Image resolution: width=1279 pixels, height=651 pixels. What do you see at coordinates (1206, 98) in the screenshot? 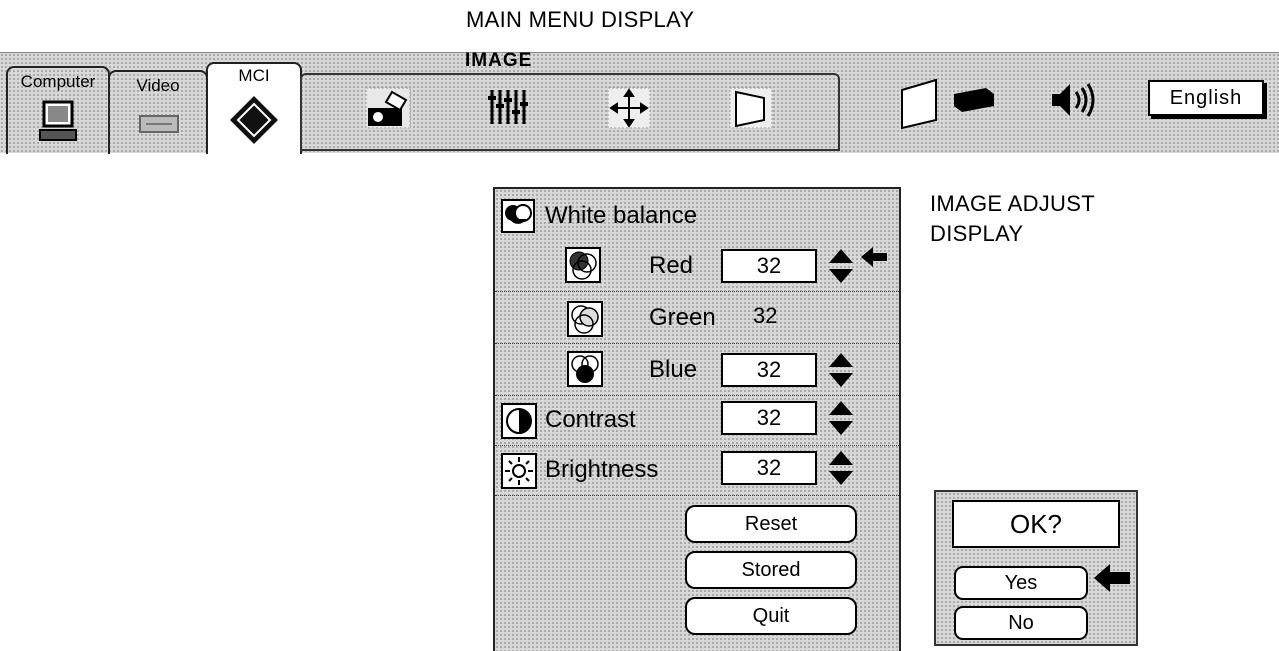
I see `language-button: English` at bounding box center [1206, 98].